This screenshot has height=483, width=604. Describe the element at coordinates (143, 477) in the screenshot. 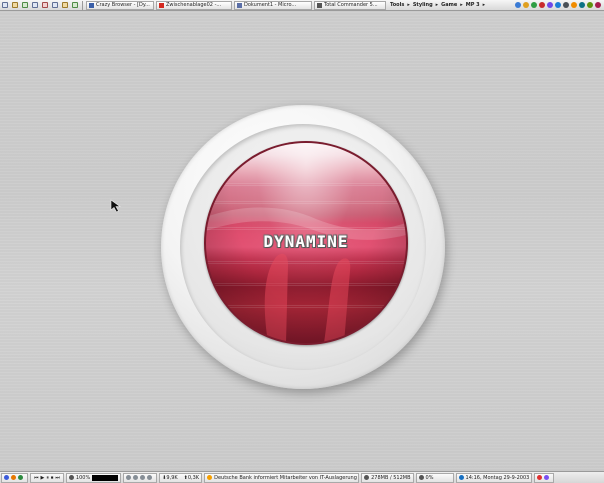

I see `printer-icon` at that location.